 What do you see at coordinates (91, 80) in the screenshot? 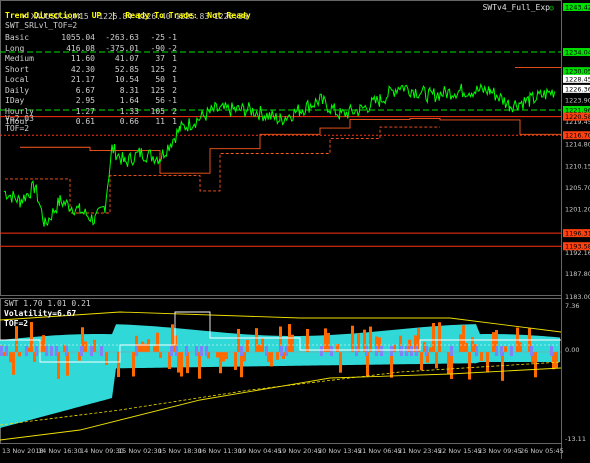
I see `stats-row: Local 21.17 10.54 50 1` at bounding box center [91, 80].